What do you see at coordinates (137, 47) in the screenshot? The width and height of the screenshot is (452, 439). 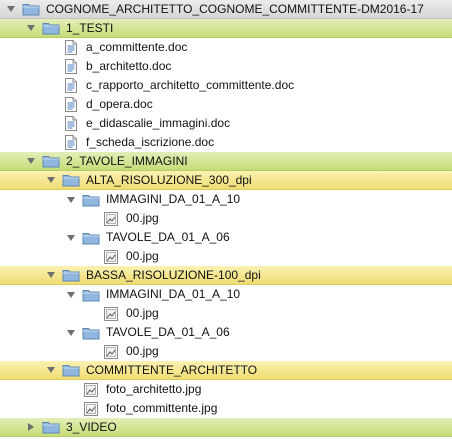 I see `file-name: a_committente.doc` at bounding box center [137, 47].